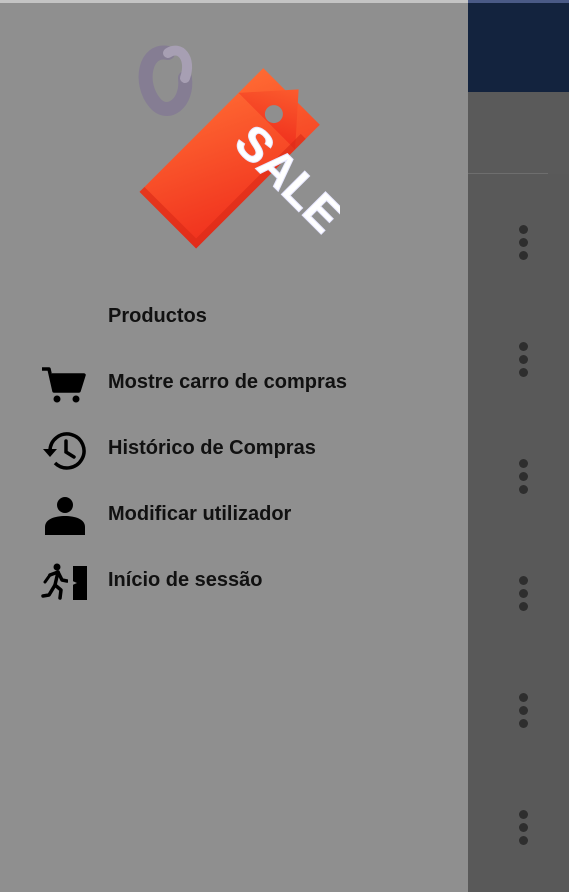  Describe the element at coordinates (212, 448) in the screenshot. I see `menu-item-label: Histórico de Compras` at that location.